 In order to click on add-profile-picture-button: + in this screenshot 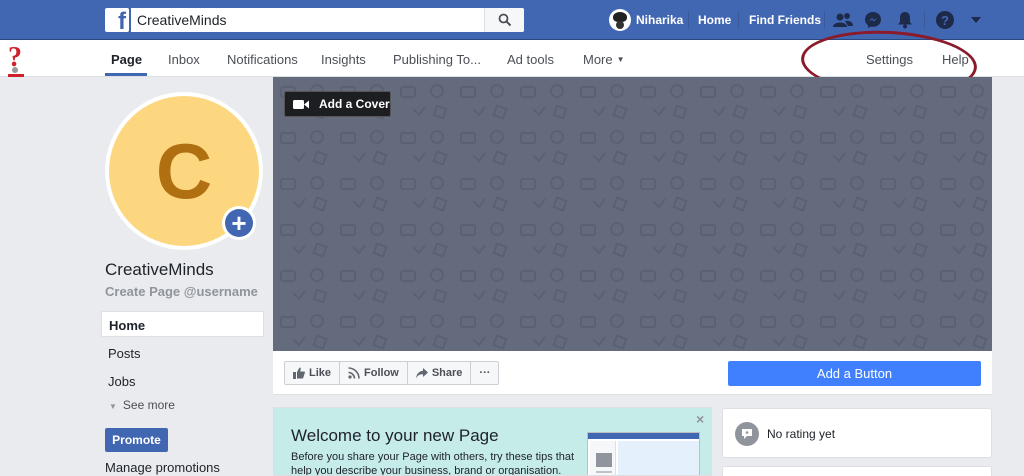, I will do `click(239, 223)`.